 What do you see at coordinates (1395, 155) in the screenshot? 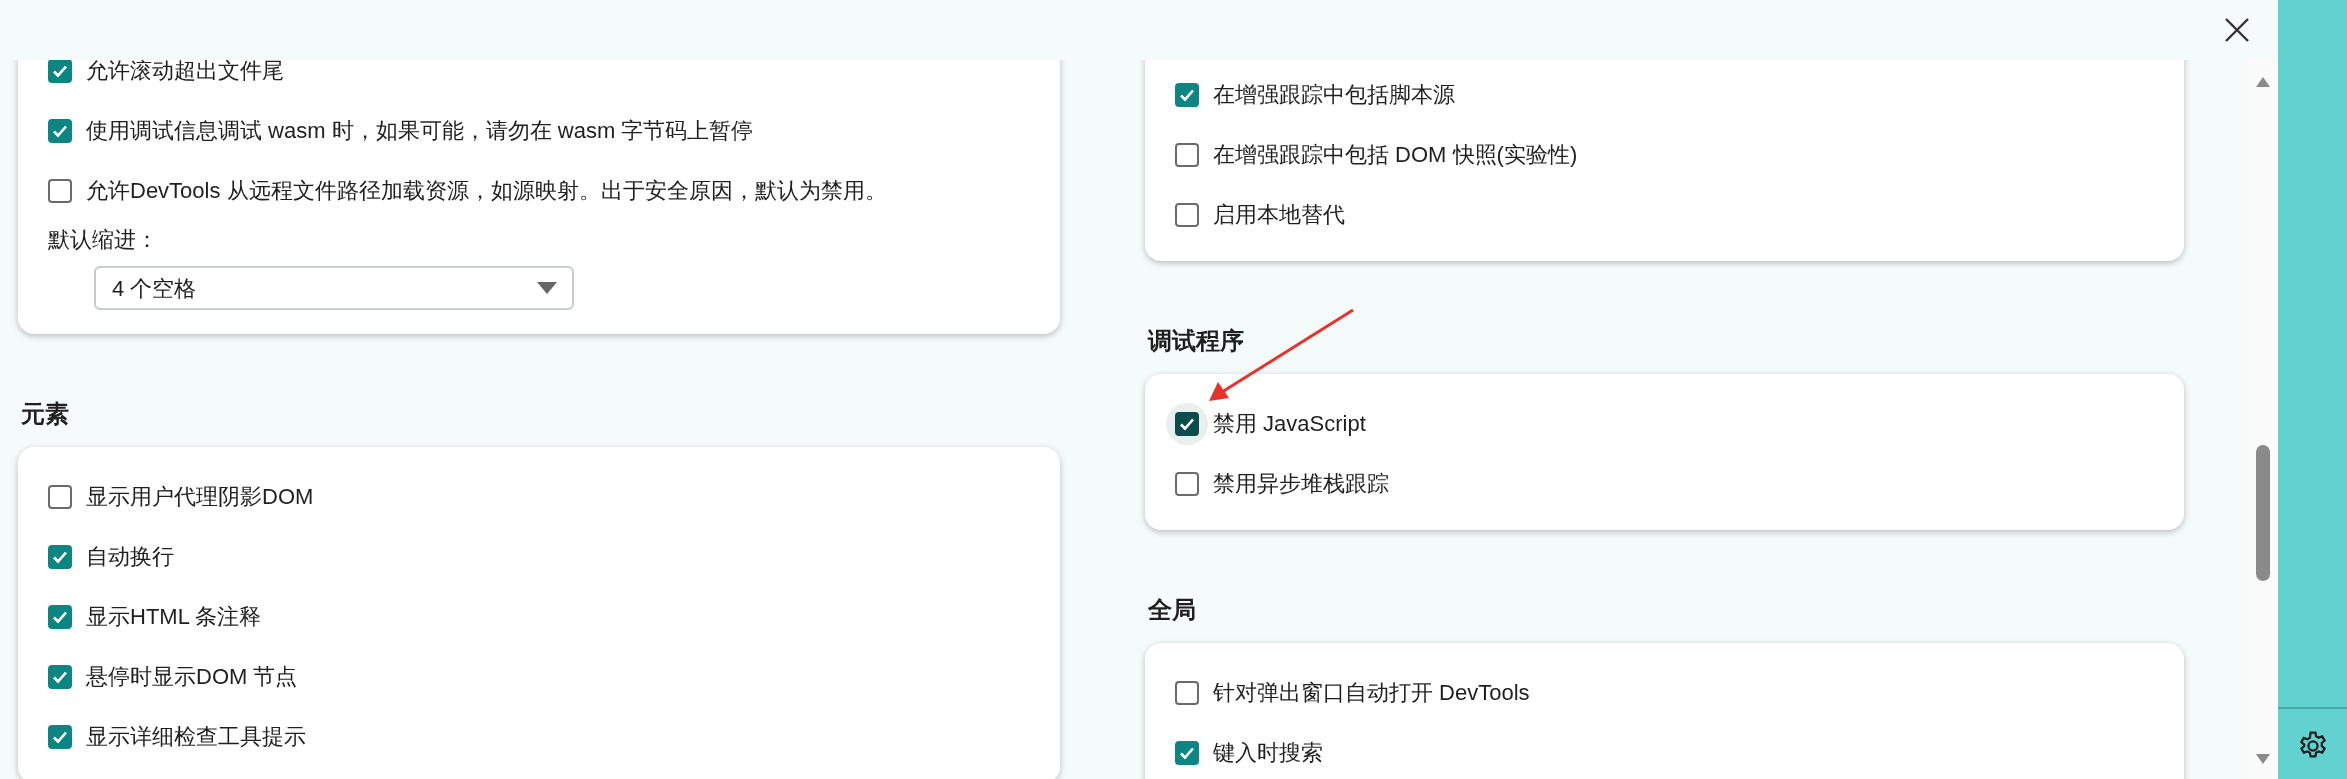
I see `checkbox-label: 在增强跟踪中包括 DOM 快照(实验性)` at bounding box center [1395, 155].